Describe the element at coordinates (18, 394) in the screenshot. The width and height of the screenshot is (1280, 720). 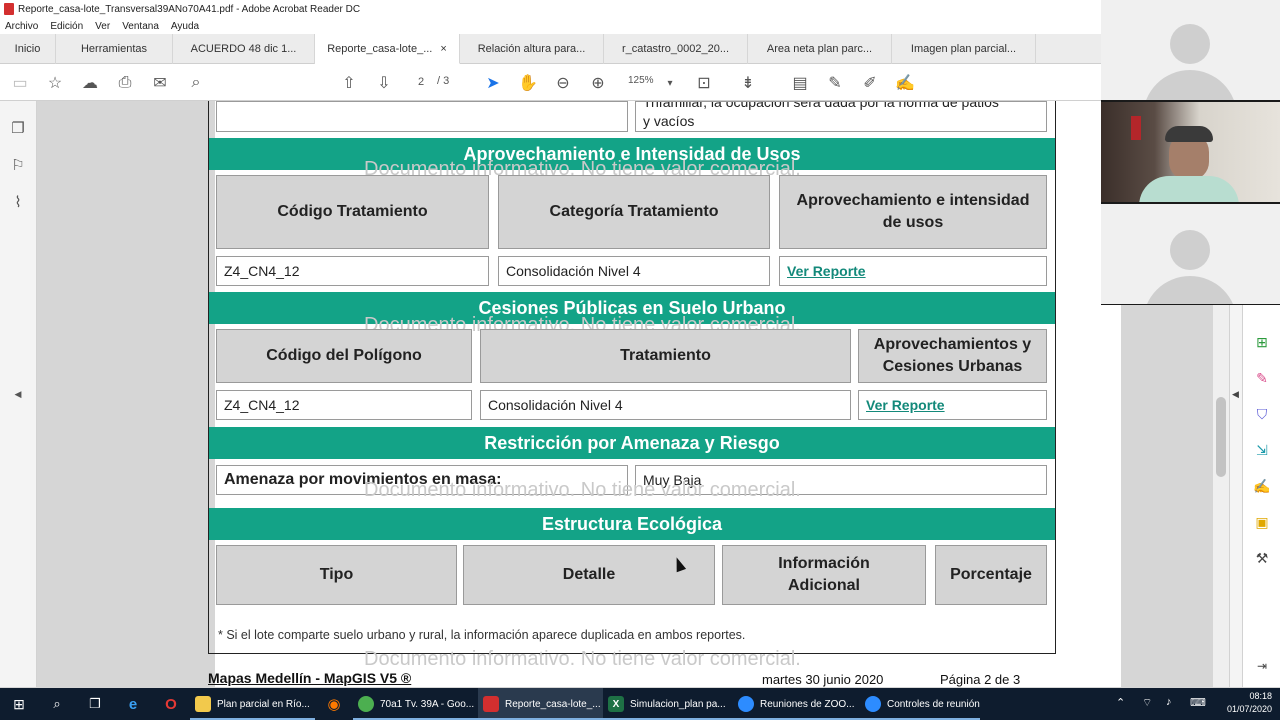
I see `collapse-left-pane-icon: ◀` at that location.